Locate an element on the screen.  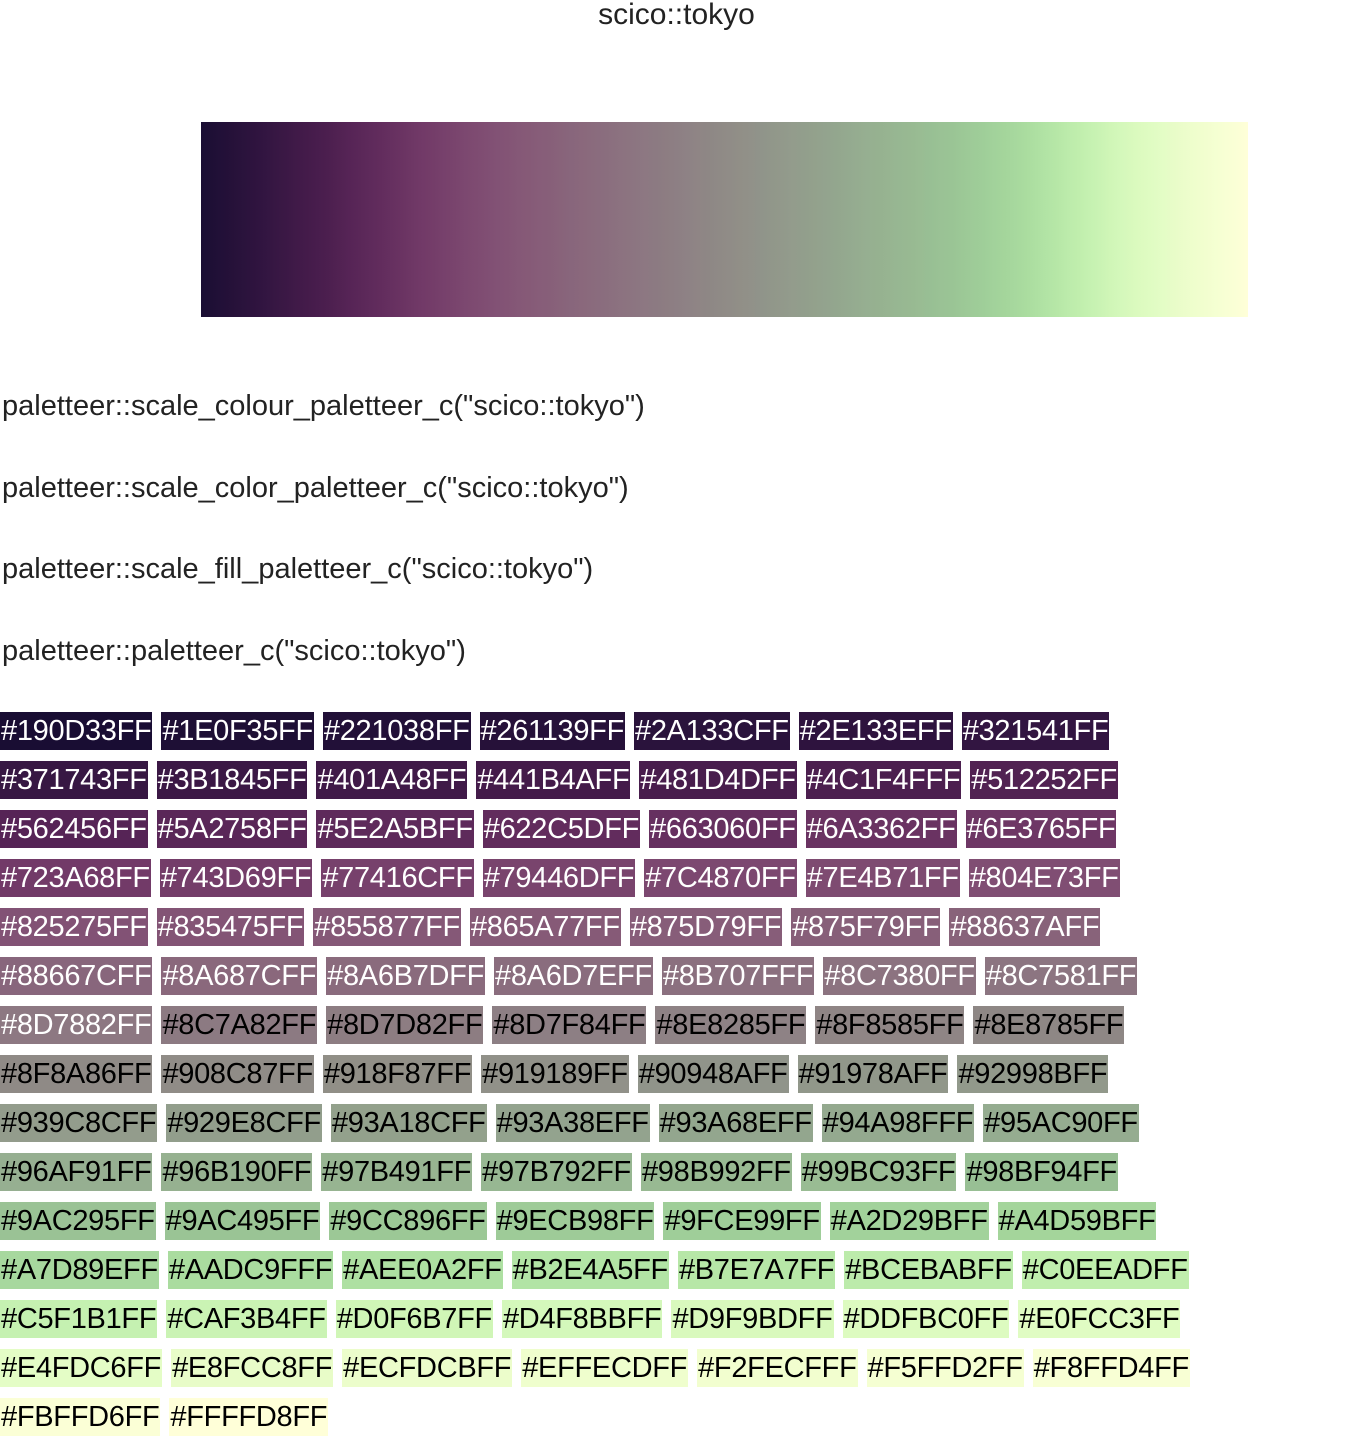
color-swatch: #A2D29BFF is located at coordinates (909, 1221).